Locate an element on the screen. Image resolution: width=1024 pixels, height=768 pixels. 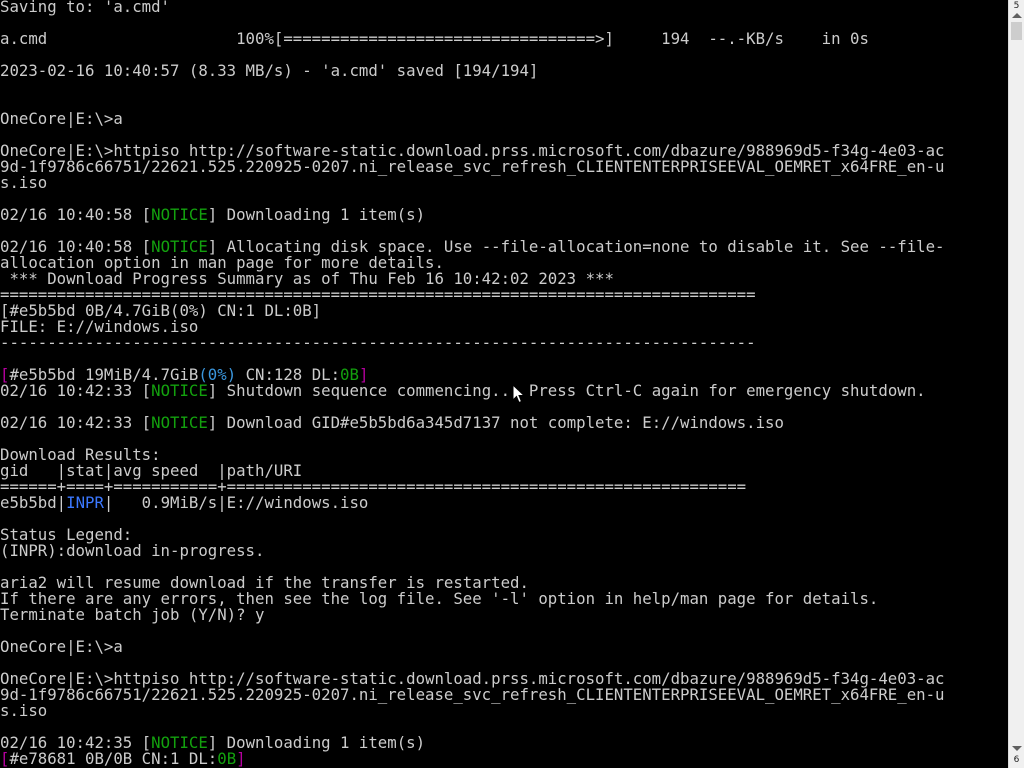
scrollbar-thumb is located at coordinates (1016, 31).